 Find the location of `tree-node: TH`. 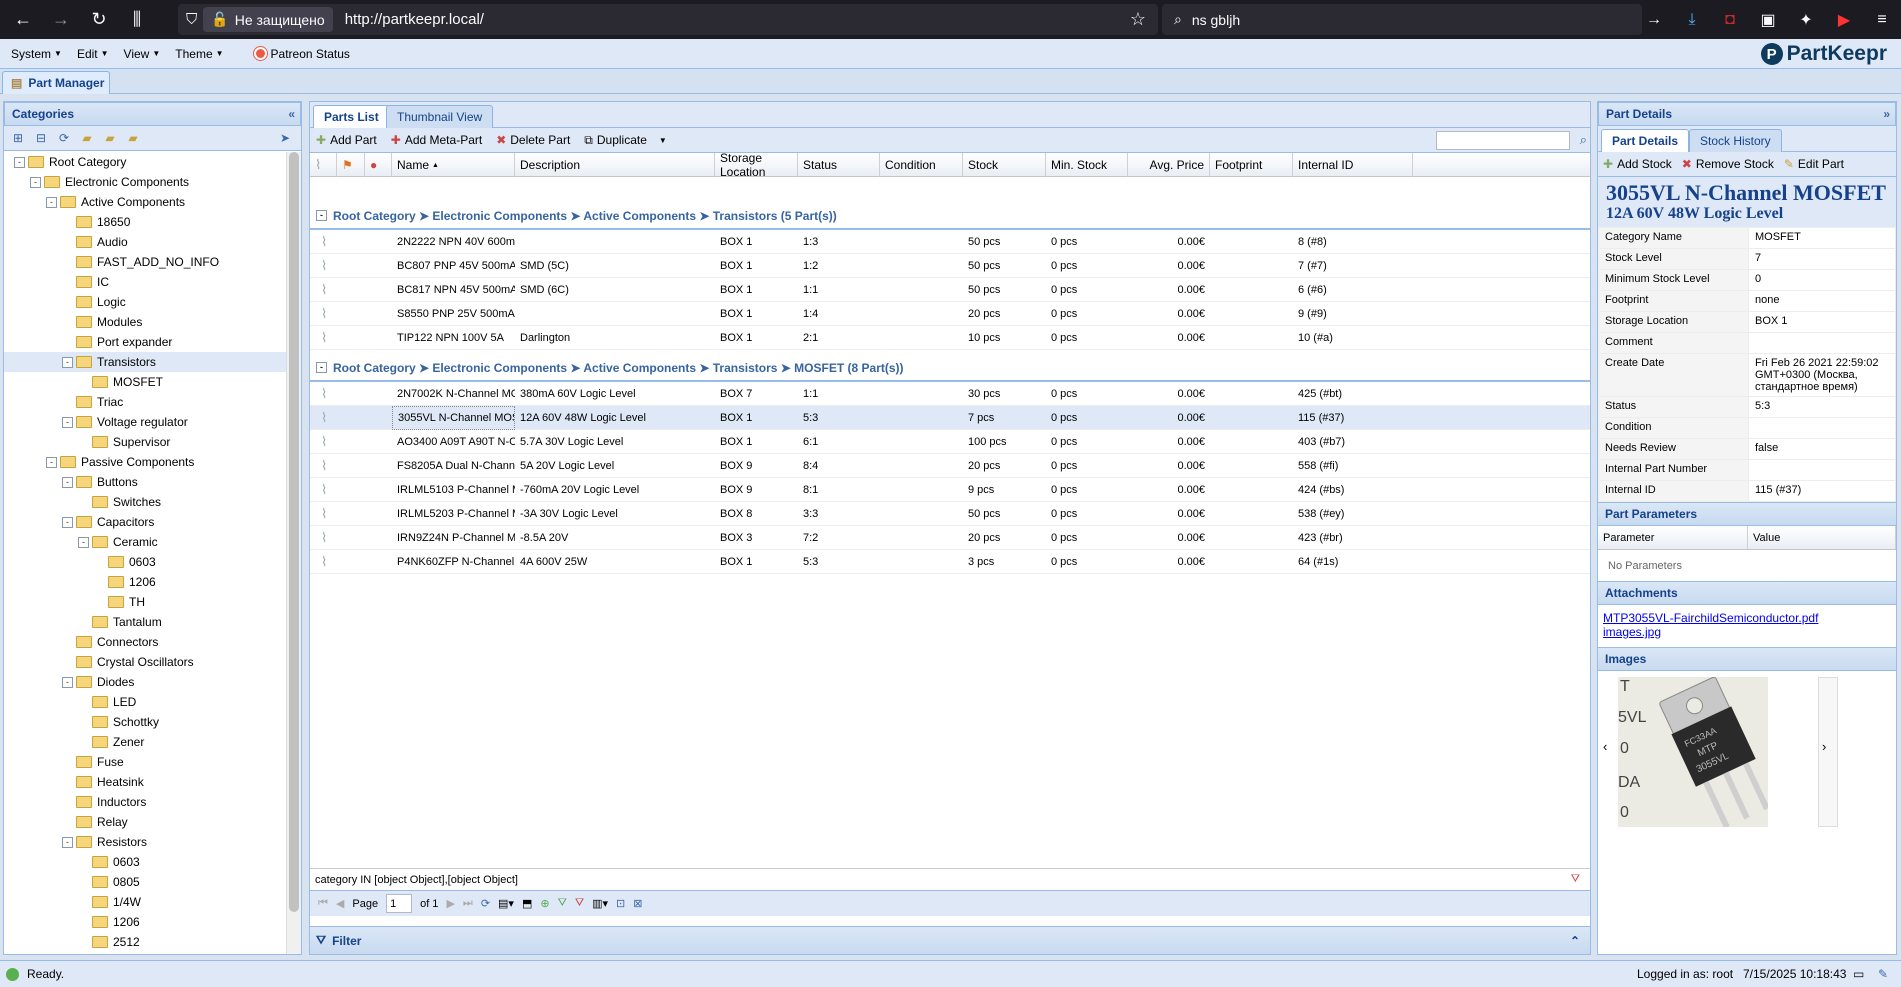

tree-node: TH is located at coordinates (145, 602).